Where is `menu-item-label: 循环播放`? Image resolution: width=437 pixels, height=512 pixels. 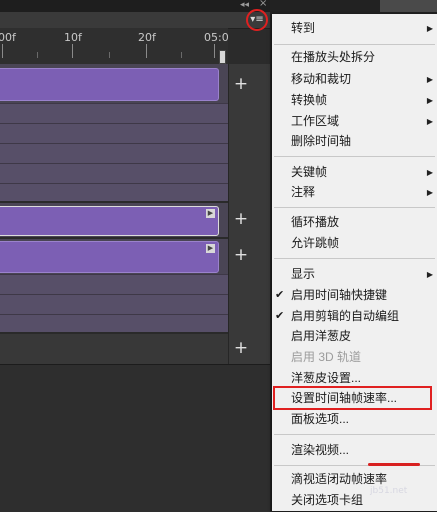
menu-item-label: 循环播放 is located at coordinates (315, 222).